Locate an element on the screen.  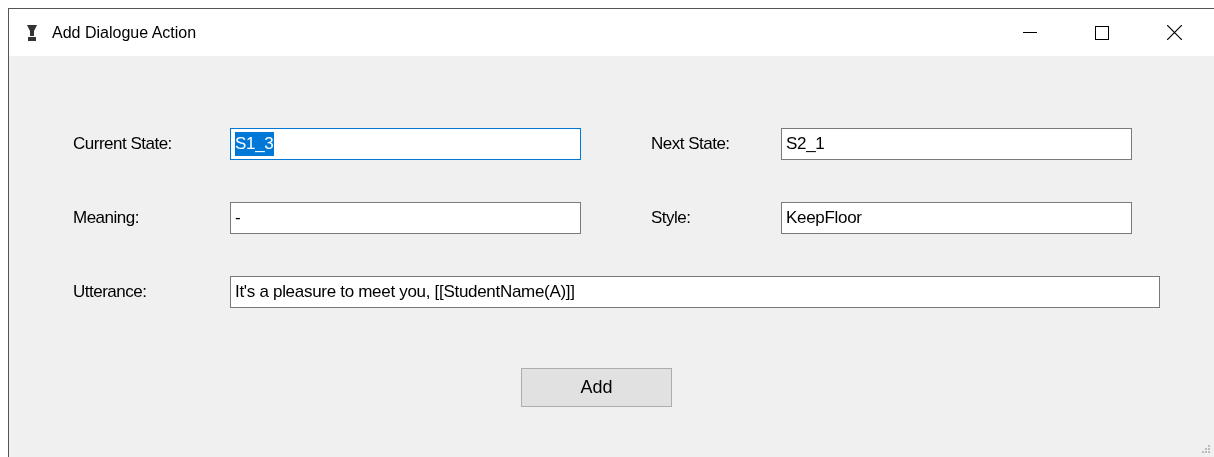
field-label: Utterance: is located at coordinates (110, 292).